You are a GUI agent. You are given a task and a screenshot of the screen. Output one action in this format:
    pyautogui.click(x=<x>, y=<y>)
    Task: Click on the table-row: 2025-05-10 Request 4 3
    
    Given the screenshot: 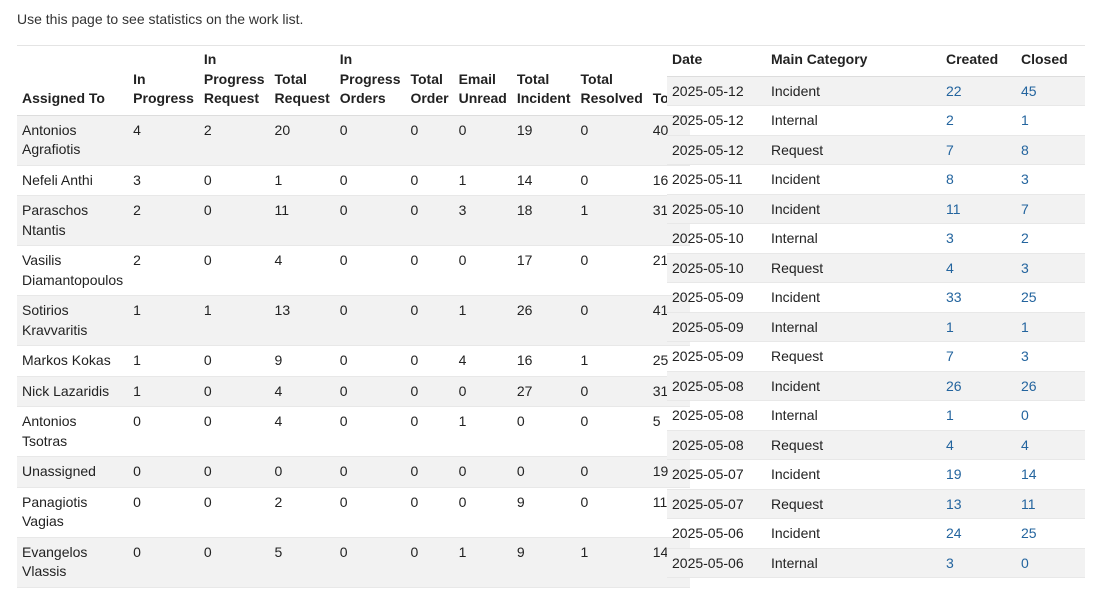 What is the action you would take?
    pyautogui.click(x=876, y=268)
    